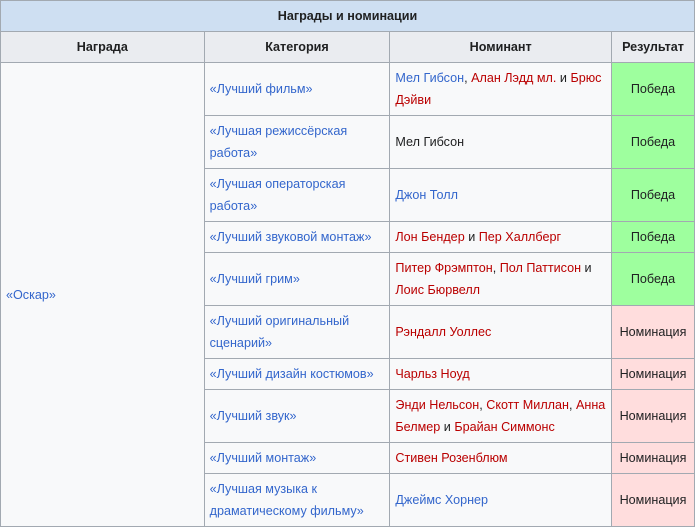 Image resolution: width=695 pixels, height=527 pixels. Describe the element at coordinates (426, 195) in the screenshot. I see `nominee-link: Джон Толл` at that location.